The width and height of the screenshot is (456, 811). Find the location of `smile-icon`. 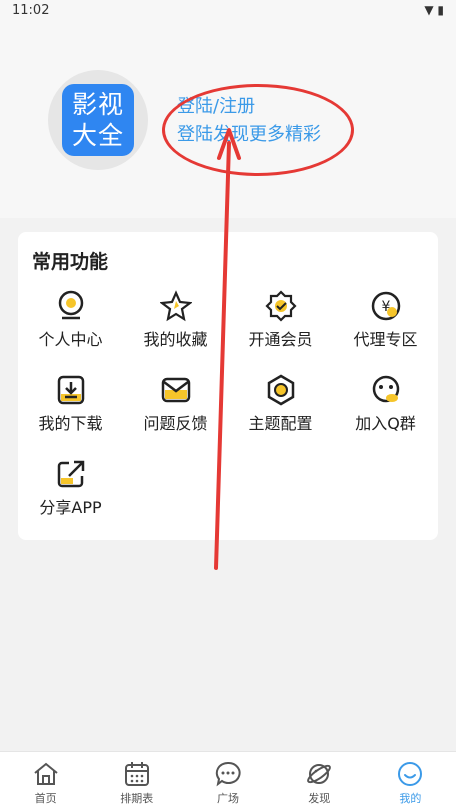

smile-icon is located at coordinates (410, 774).